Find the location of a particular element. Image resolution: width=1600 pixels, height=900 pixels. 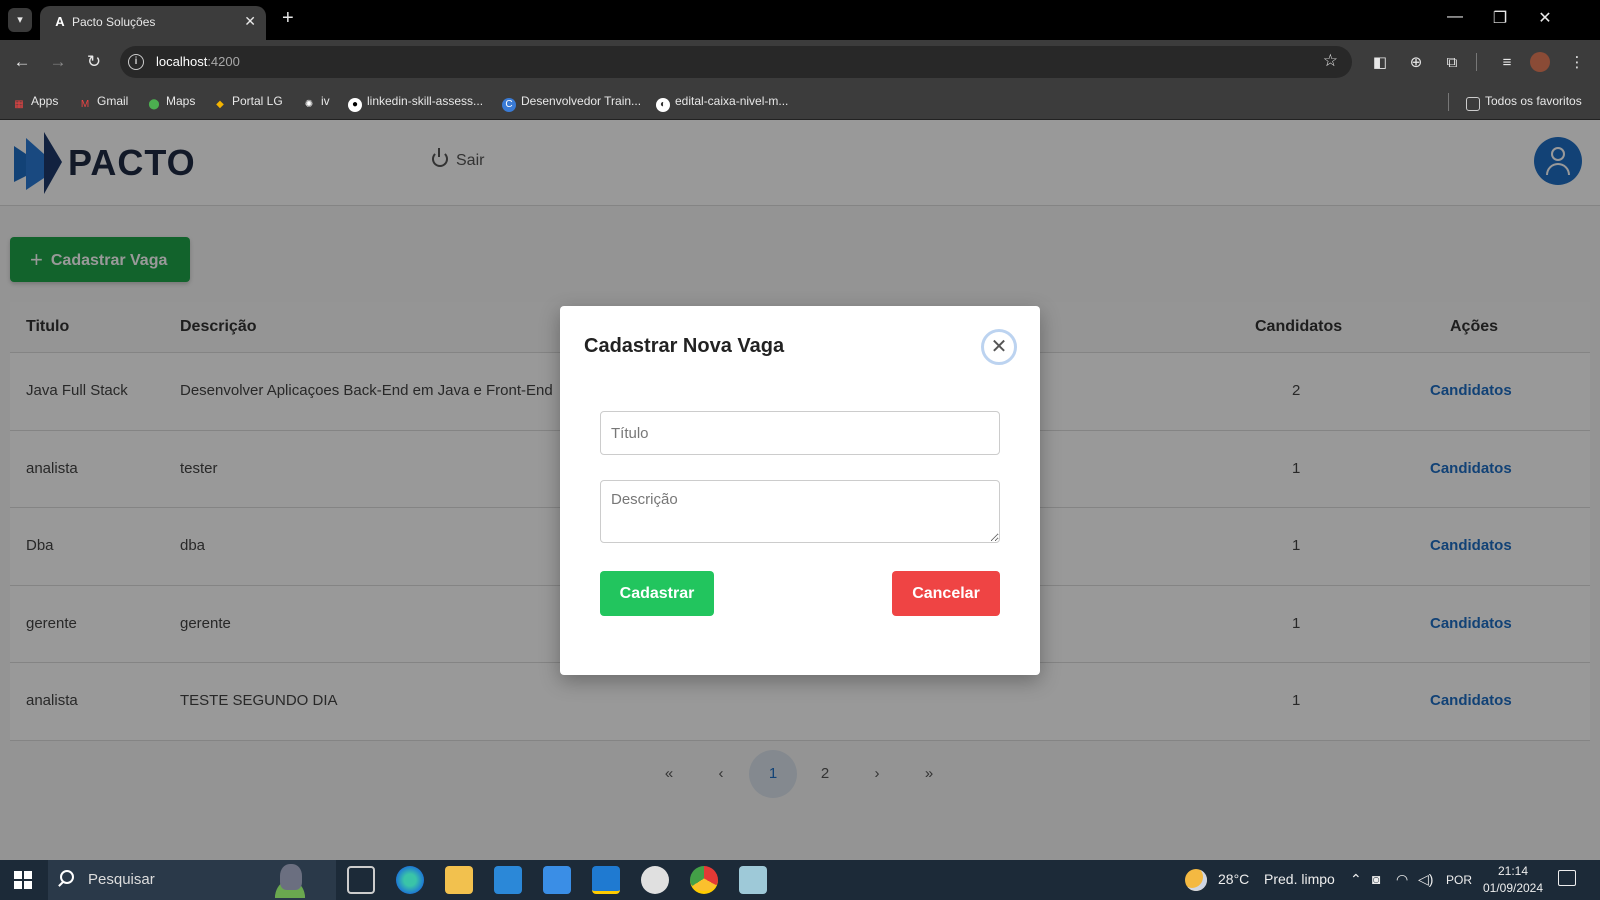

bookmark-star-icon: ☆ is located at coordinates (1330, 61).